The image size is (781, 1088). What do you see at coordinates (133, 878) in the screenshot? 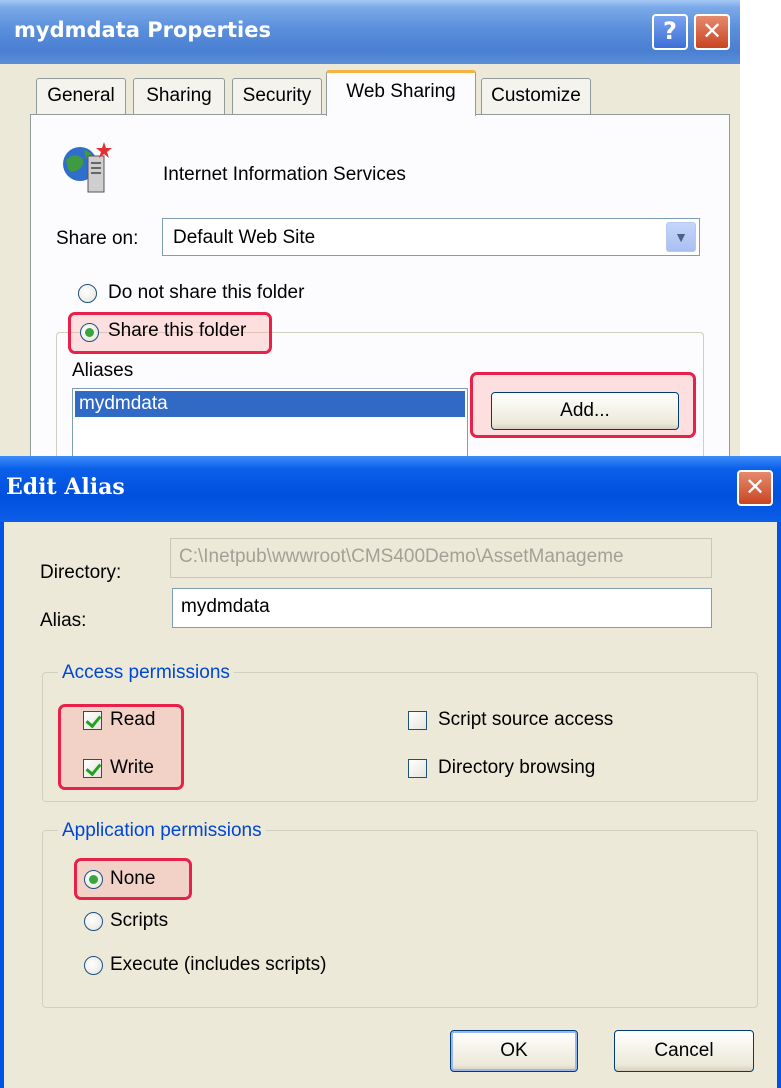
I see `none-label: None` at bounding box center [133, 878].